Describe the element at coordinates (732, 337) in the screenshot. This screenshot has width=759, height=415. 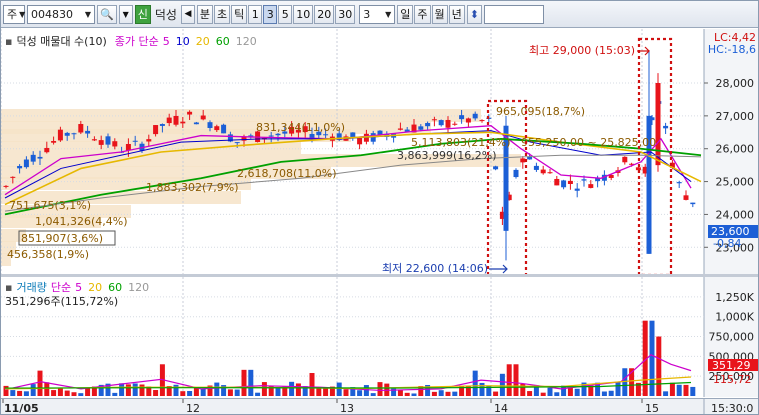
I see `vol-tick-label: 750,000` at that location.